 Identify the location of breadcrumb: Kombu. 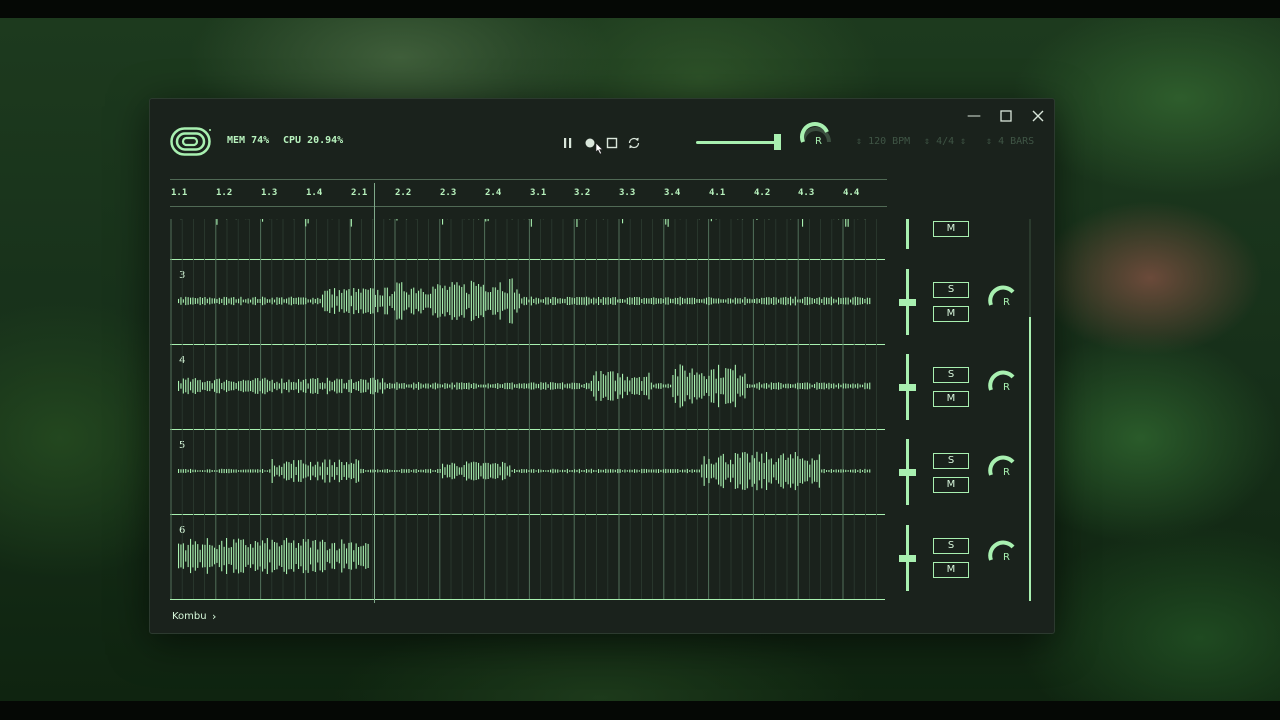
(189, 616).